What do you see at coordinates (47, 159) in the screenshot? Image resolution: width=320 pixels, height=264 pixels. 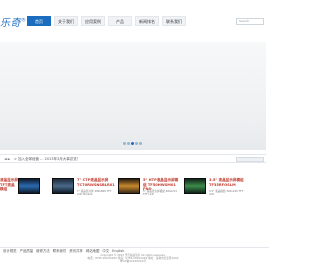 I see `news-headline: > 加入全球经营 ... 2013年3月大事总览！` at bounding box center [47, 159].